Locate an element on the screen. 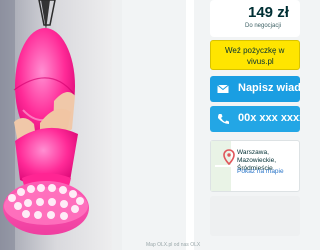 This screenshot has width=320, height=250. send-message-button: Napisz wiadom is located at coordinates (255, 89).